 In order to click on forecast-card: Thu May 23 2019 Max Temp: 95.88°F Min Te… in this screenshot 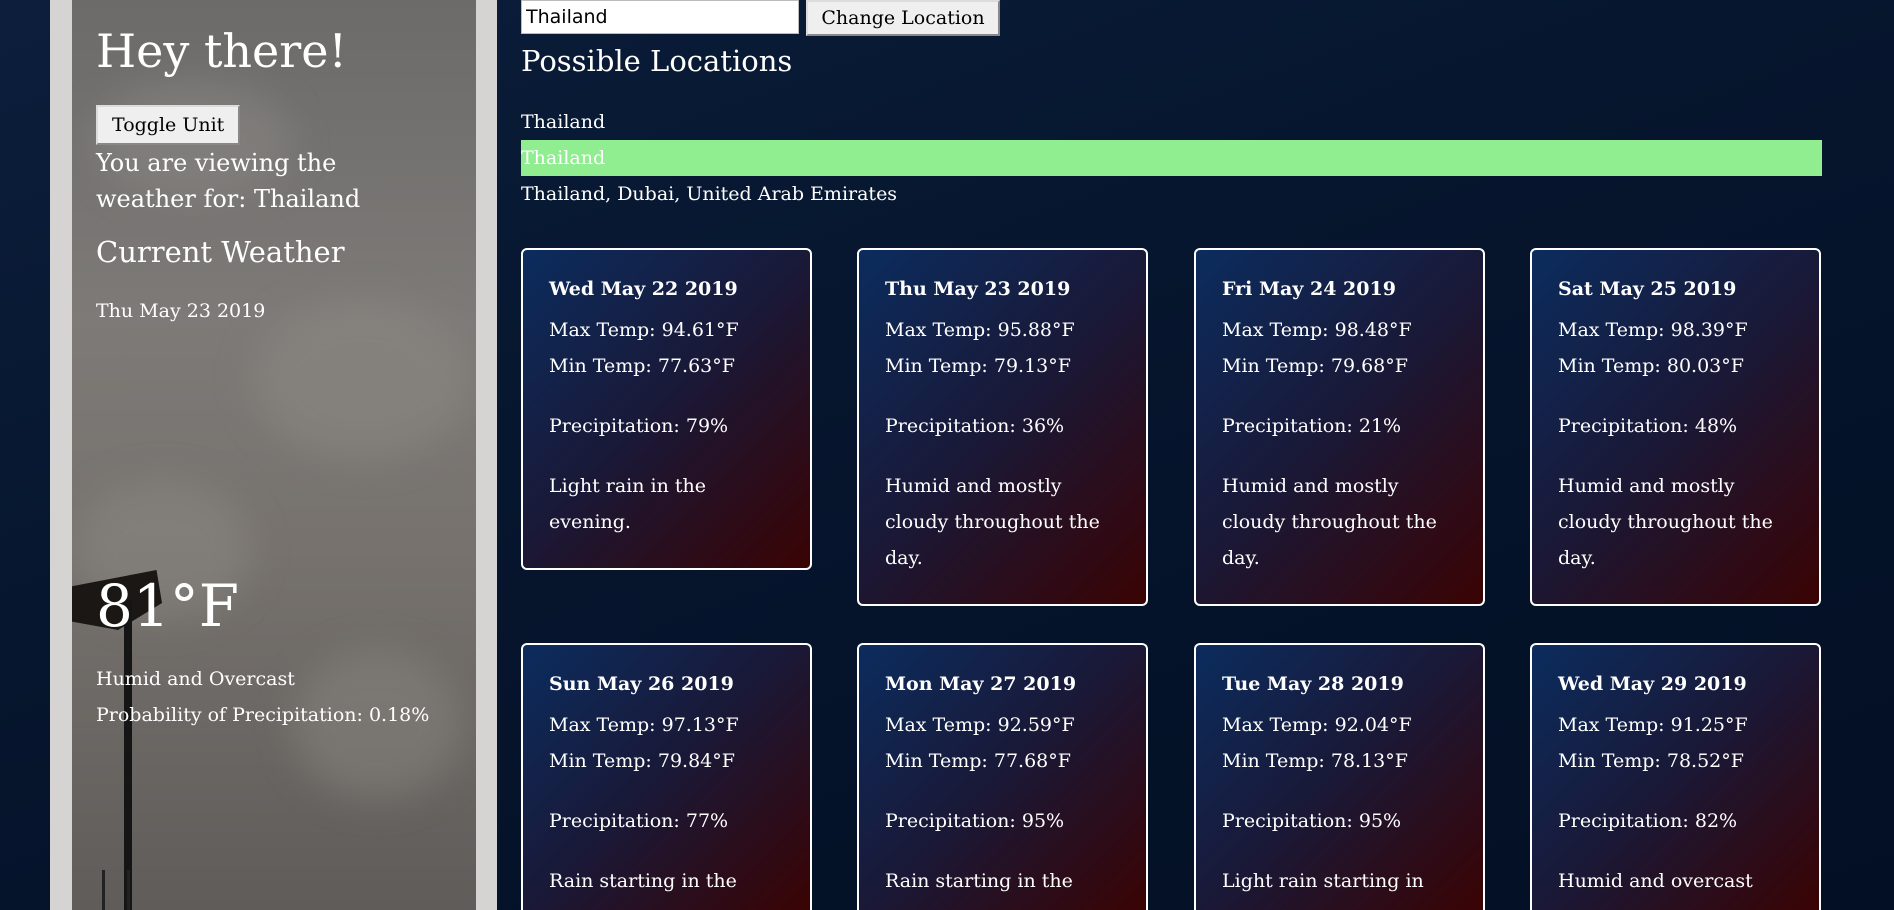, I will do `click(1002, 427)`.